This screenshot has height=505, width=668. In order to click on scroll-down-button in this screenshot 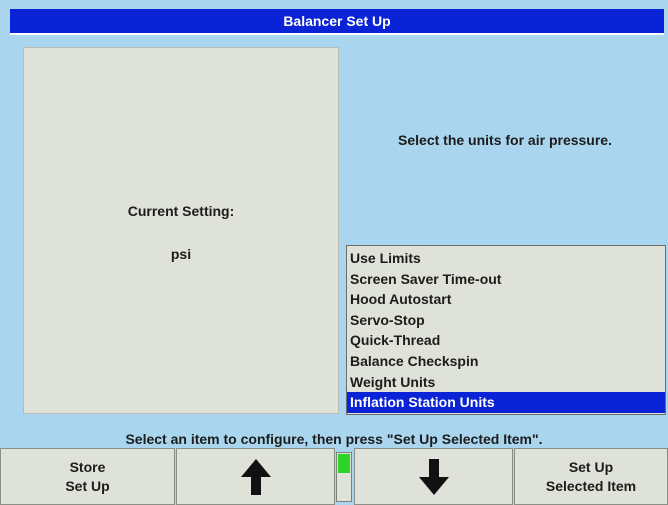, I will do `click(433, 476)`.